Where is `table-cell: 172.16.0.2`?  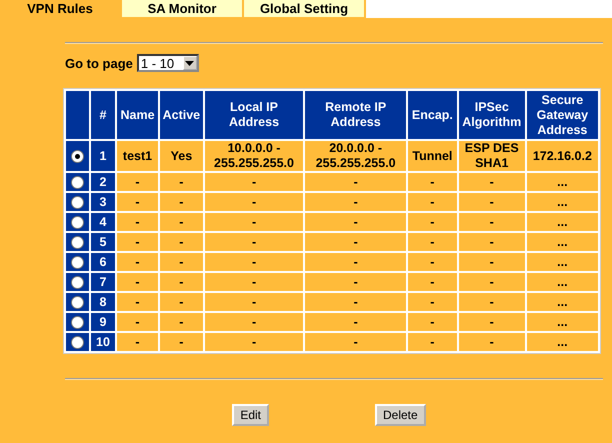
table-cell: 172.16.0.2 is located at coordinates (562, 156).